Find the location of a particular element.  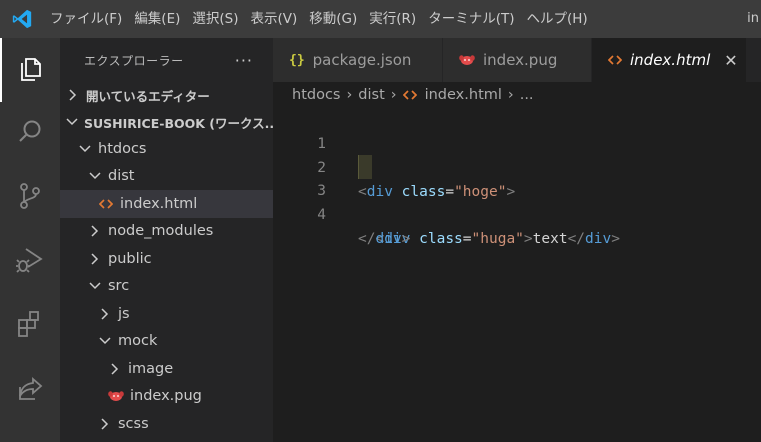

activity-explorer is located at coordinates (30, 70).